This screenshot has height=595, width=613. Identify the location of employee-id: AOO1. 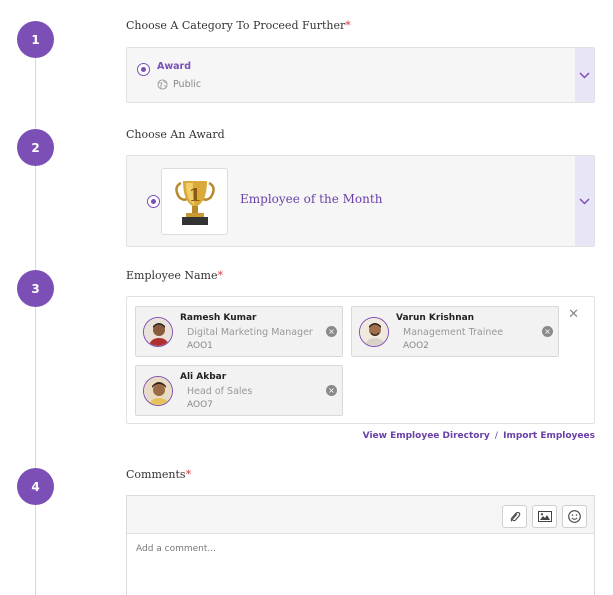
(200, 346).